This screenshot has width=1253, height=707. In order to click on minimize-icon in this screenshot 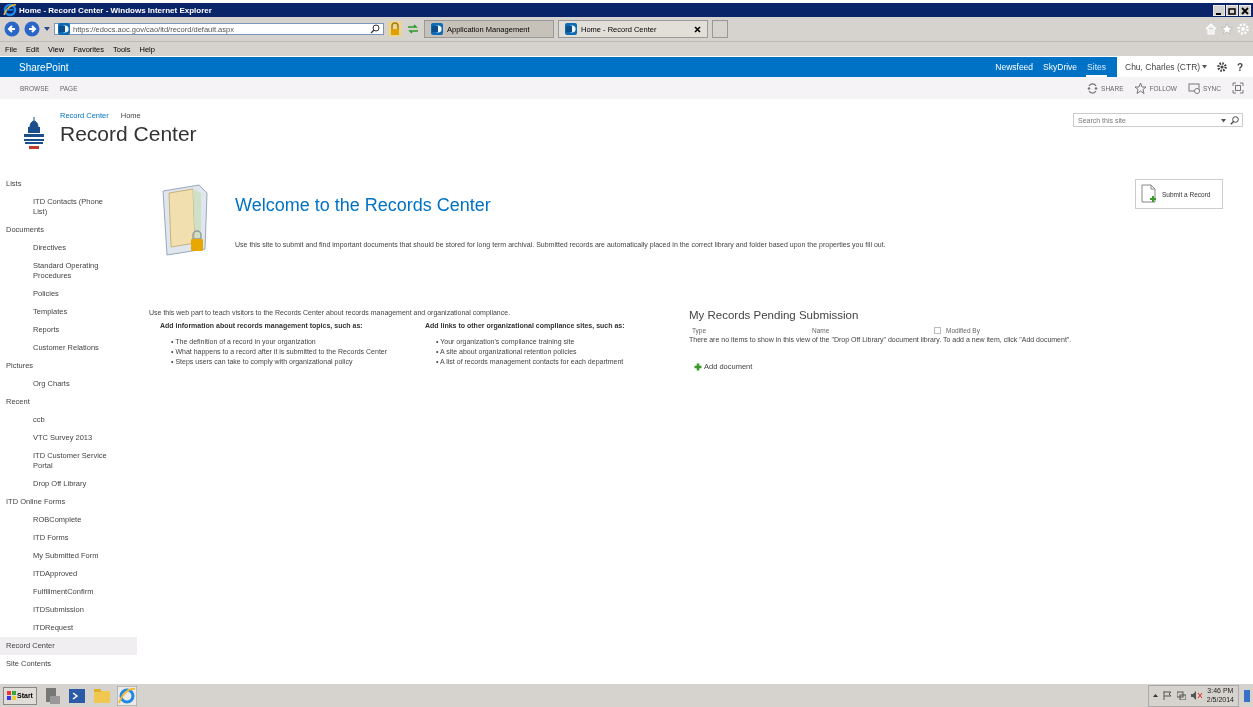, I will do `click(1219, 10)`.